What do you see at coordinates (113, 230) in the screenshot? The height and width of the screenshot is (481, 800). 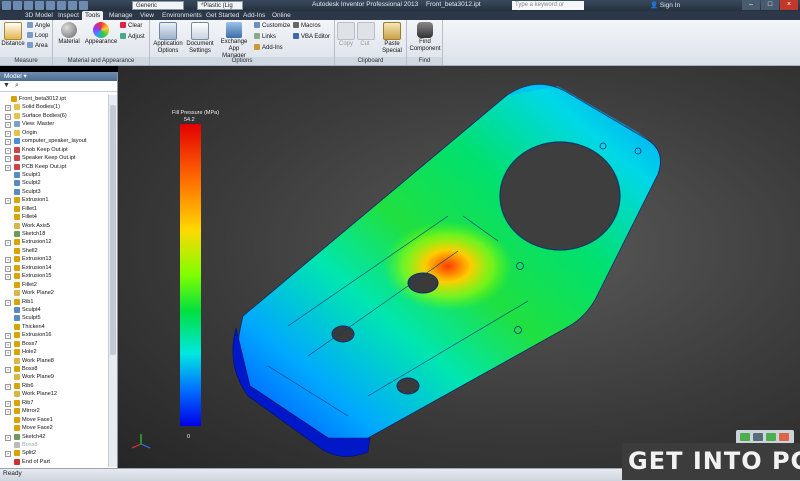 I see `scrollbar-thumb` at bounding box center [113, 230].